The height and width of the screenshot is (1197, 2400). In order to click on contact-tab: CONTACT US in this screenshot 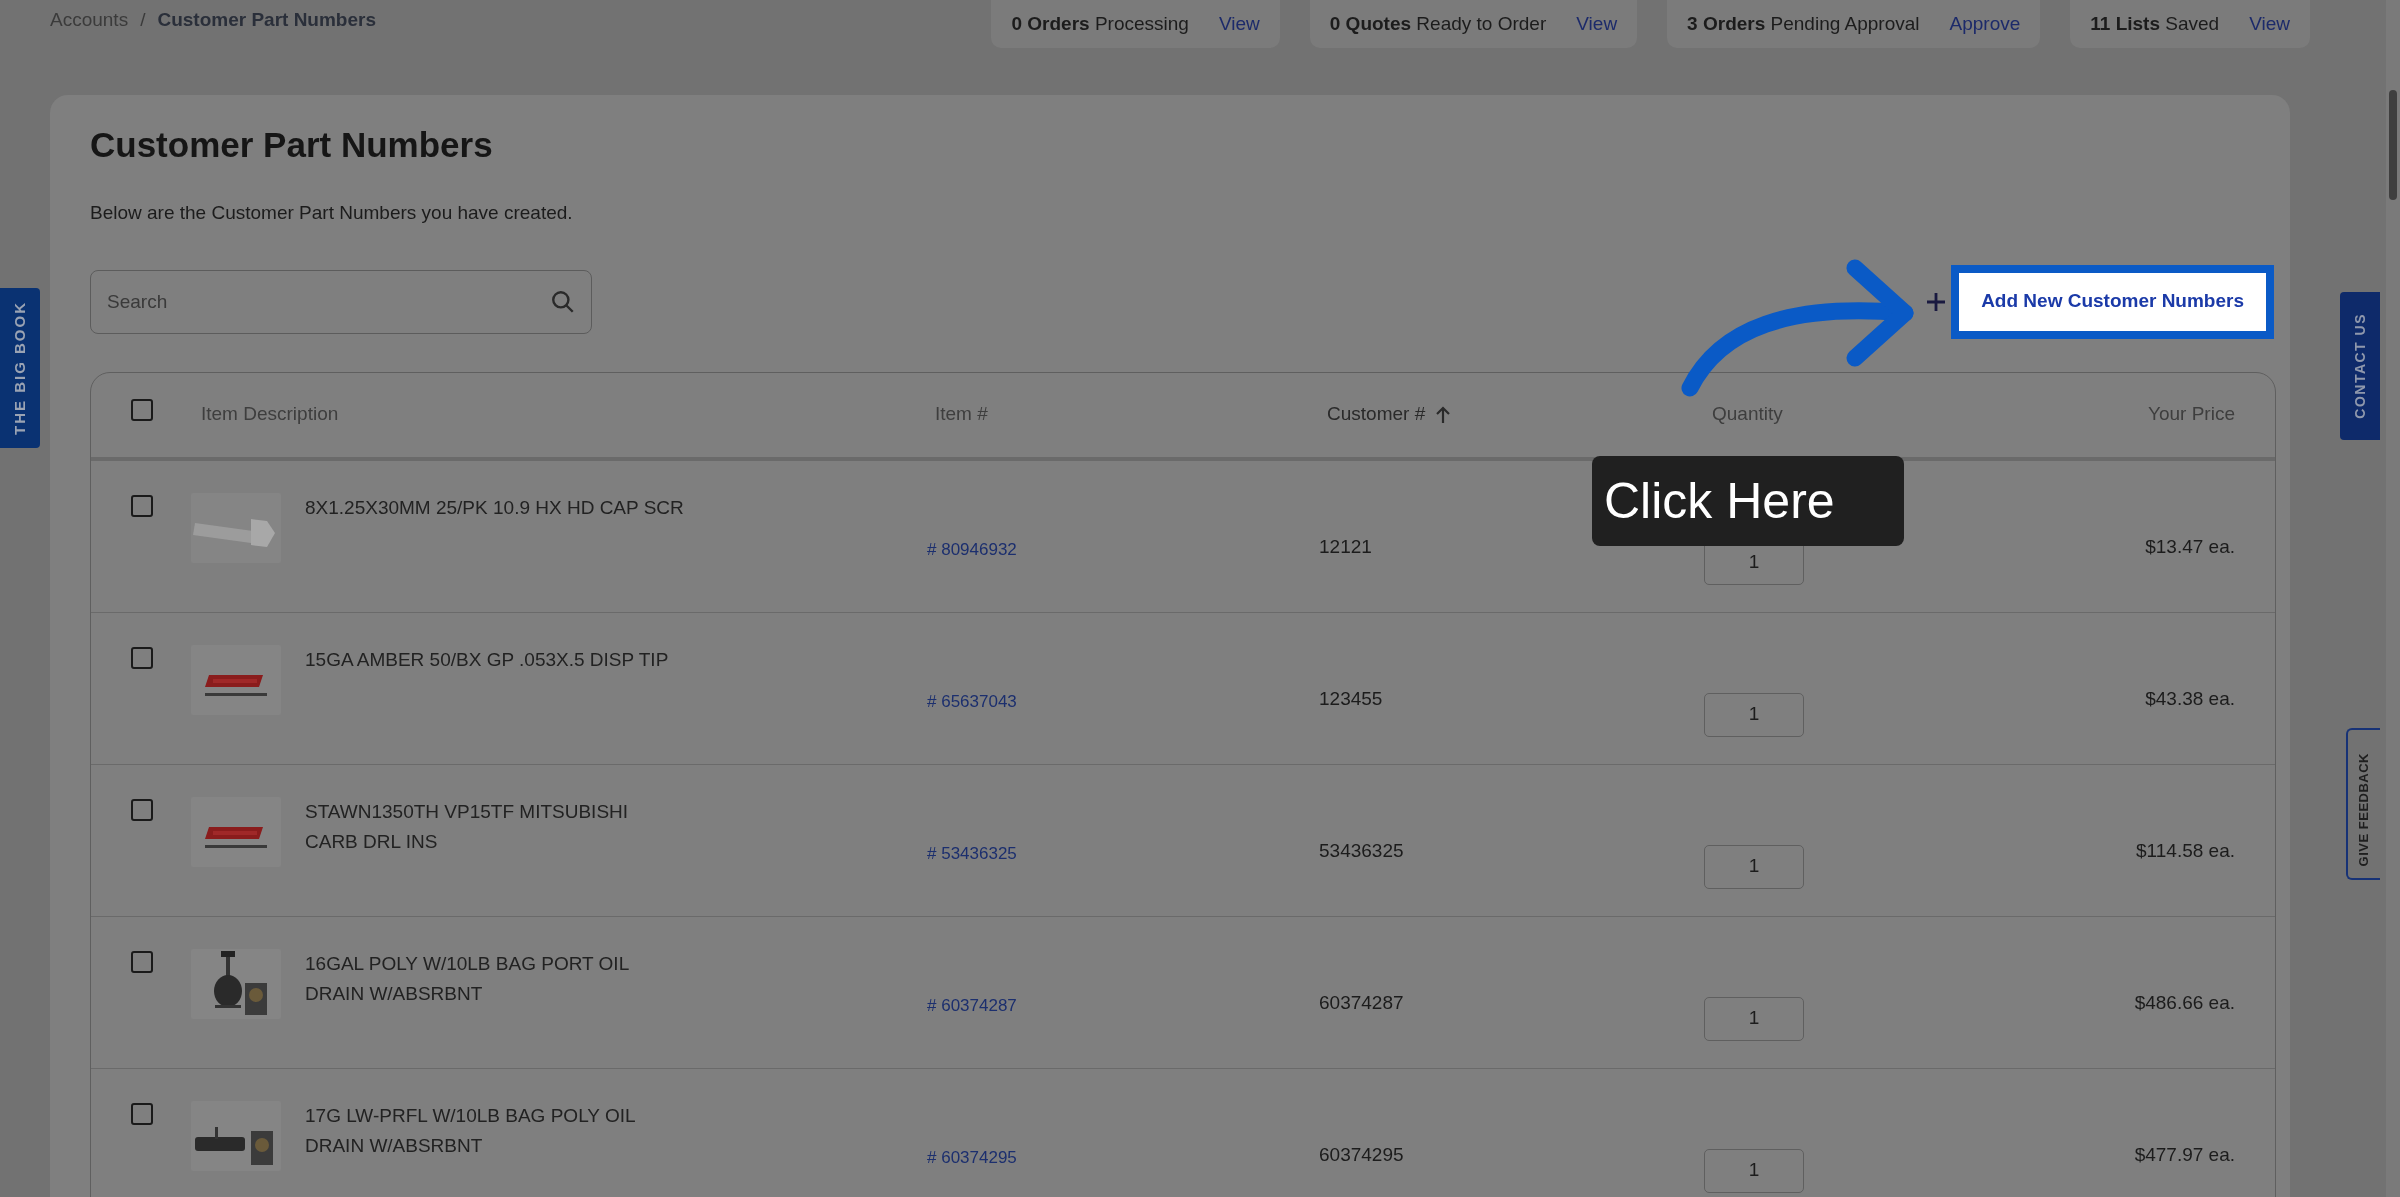, I will do `click(2360, 366)`.